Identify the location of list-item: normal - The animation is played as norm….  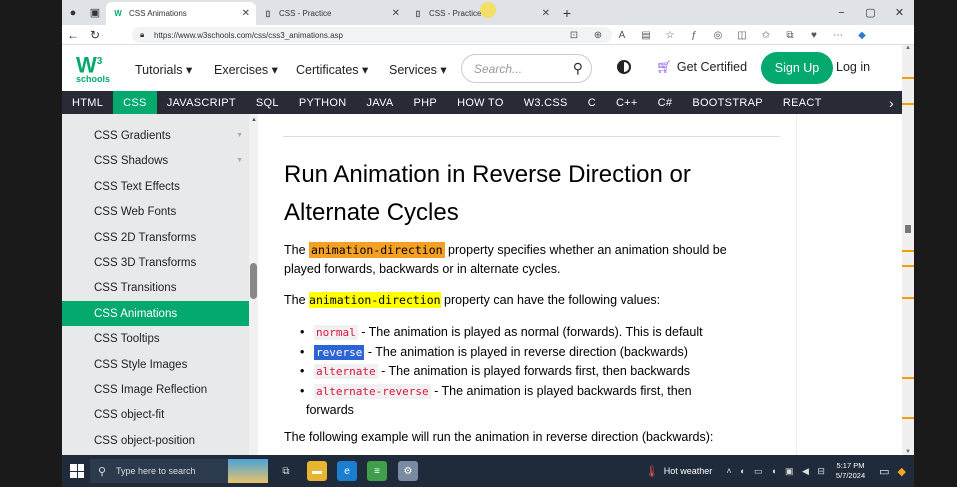
(533, 333).